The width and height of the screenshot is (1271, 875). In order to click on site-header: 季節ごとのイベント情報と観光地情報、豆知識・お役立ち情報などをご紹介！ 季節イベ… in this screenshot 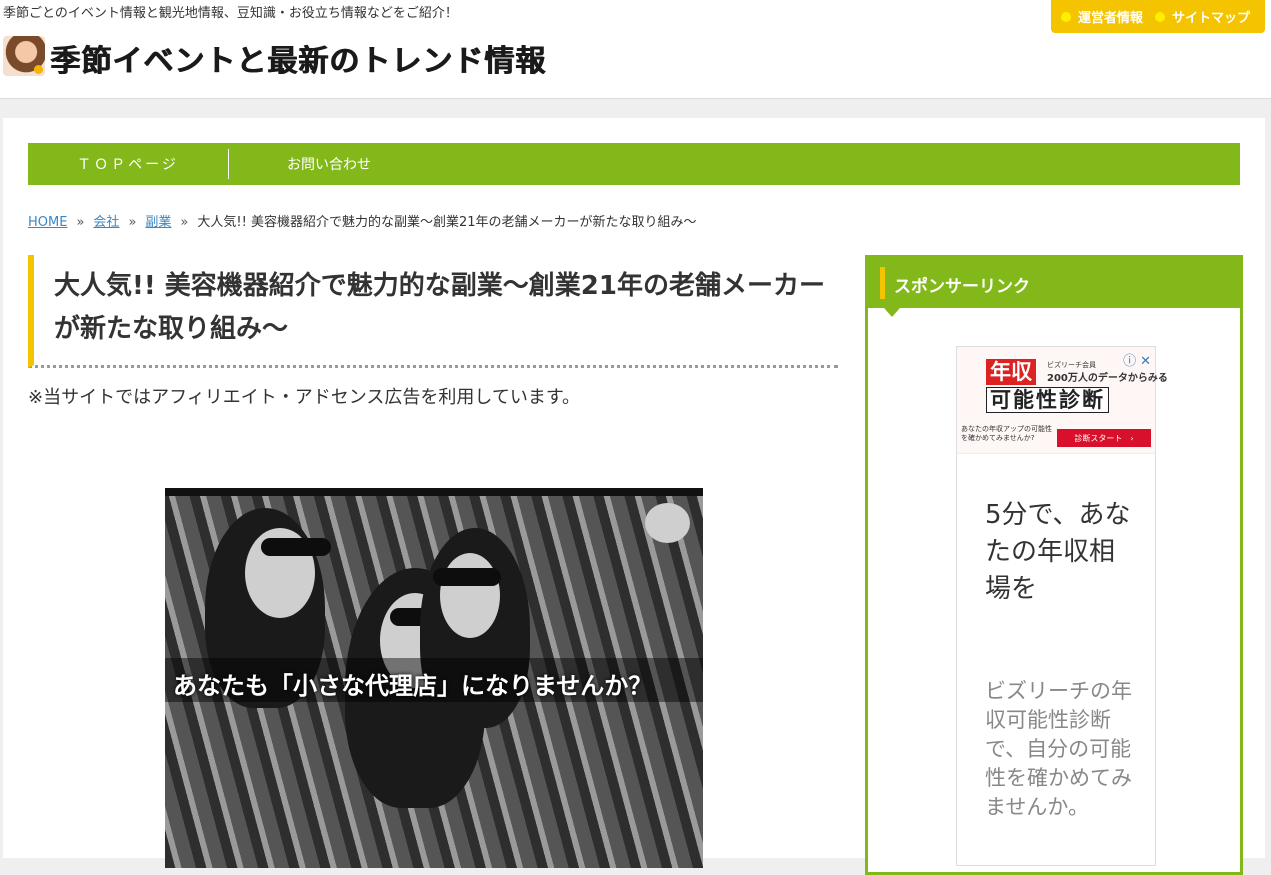, I will do `click(635, 49)`.